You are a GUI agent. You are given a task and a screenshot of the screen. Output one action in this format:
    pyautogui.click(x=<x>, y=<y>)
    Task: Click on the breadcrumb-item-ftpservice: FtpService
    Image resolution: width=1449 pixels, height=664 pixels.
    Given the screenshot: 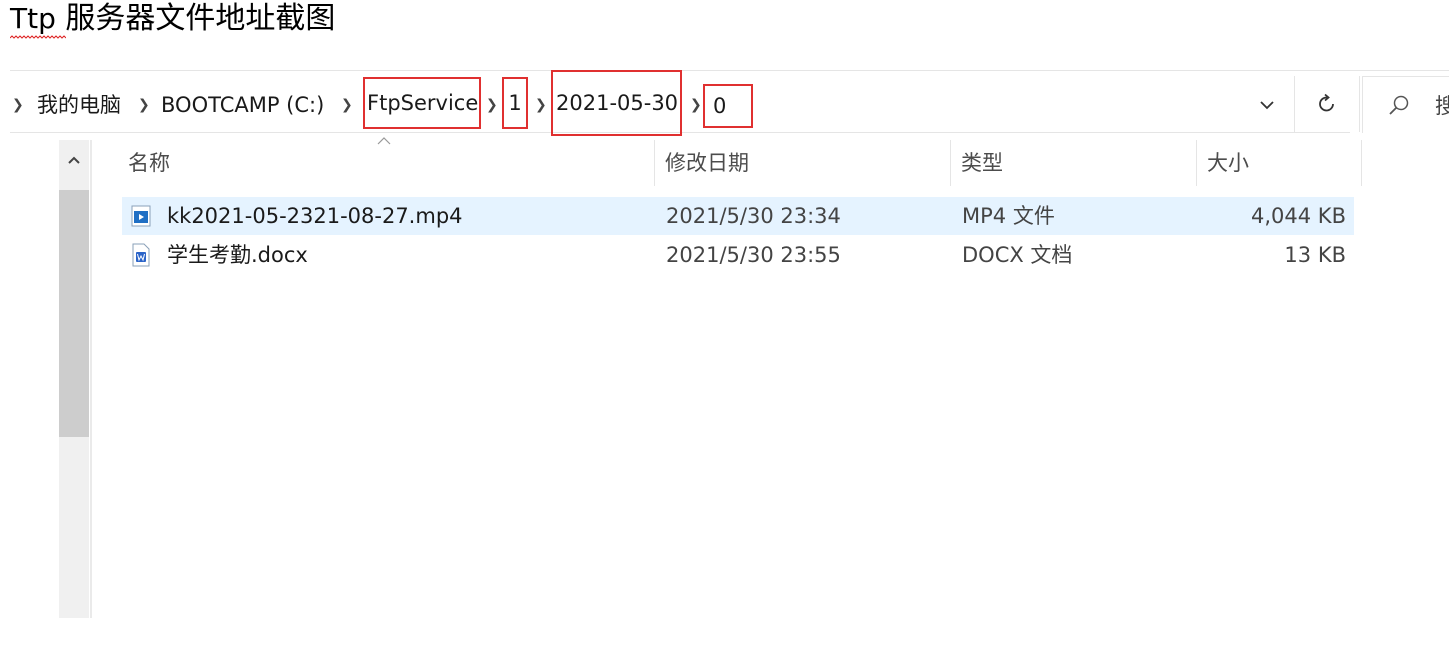 What is the action you would take?
    pyautogui.click(x=422, y=103)
    